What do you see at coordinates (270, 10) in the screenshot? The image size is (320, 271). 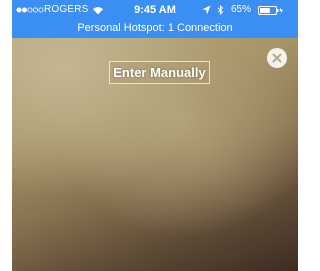 I see `battery-icon` at bounding box center [270, 10].